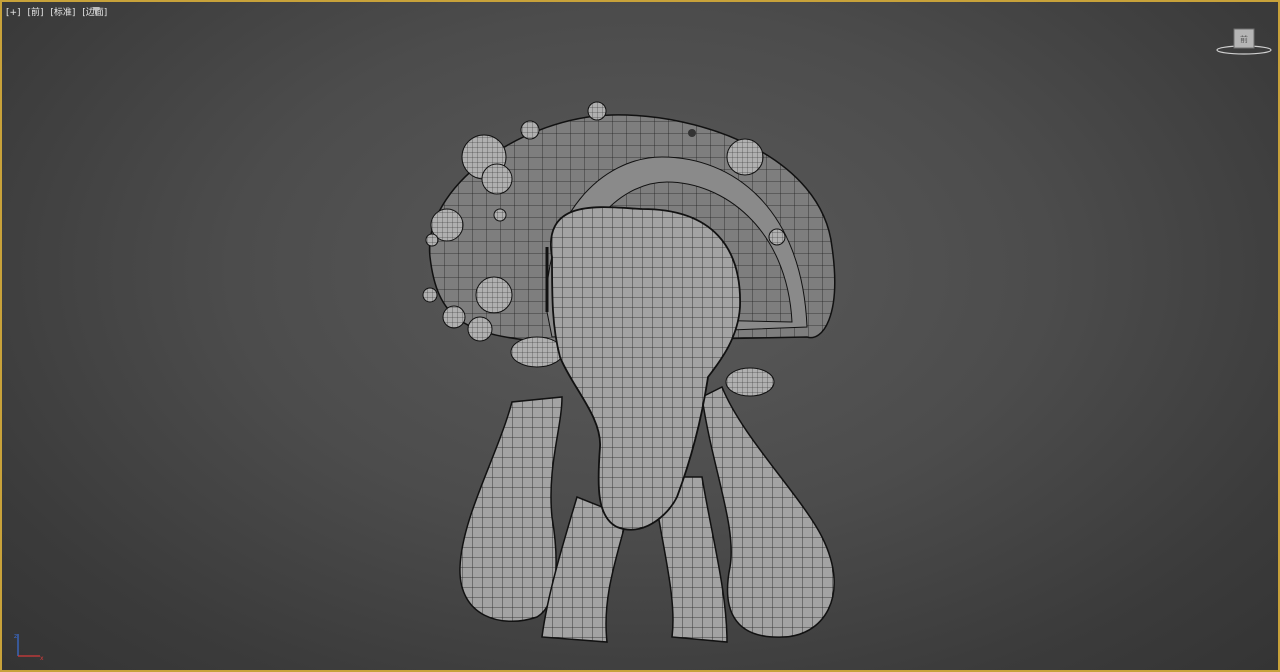  Describe the element at coordinates (42, 658) in the screenshot. I see `svg-text: x` at that location.